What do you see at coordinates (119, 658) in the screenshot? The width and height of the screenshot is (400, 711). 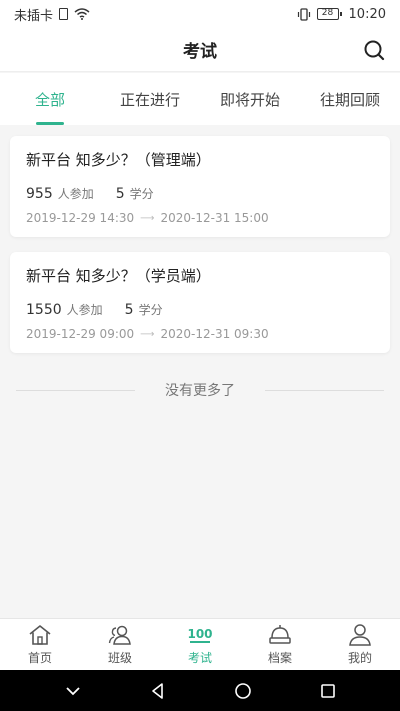 I see `nav-label: 班级` at bounding box center [119, 658].